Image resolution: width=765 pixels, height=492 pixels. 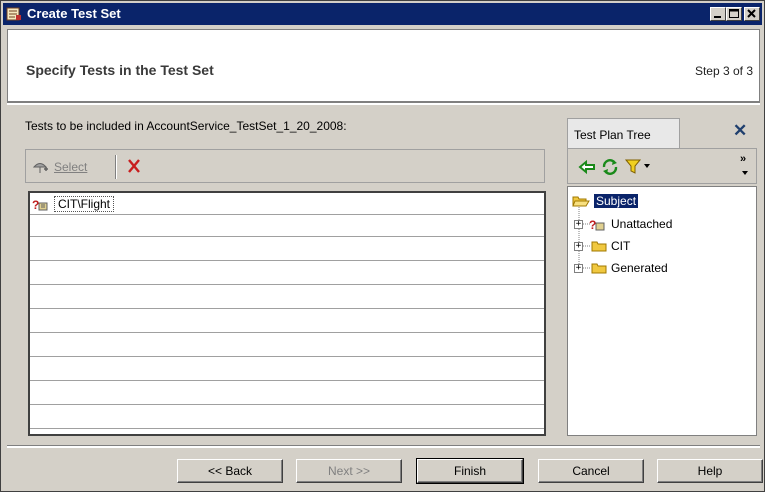 What do you see at coordinates (710, 471) in the screenshot?
I see `help-button: Help` at bounding box center [710, 471].